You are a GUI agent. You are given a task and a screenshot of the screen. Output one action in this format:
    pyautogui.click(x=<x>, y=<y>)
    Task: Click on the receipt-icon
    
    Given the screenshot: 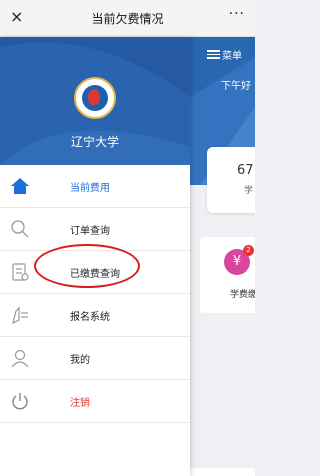 What is the action you would take?
    pyautogui.click(x=20, y=272)
    